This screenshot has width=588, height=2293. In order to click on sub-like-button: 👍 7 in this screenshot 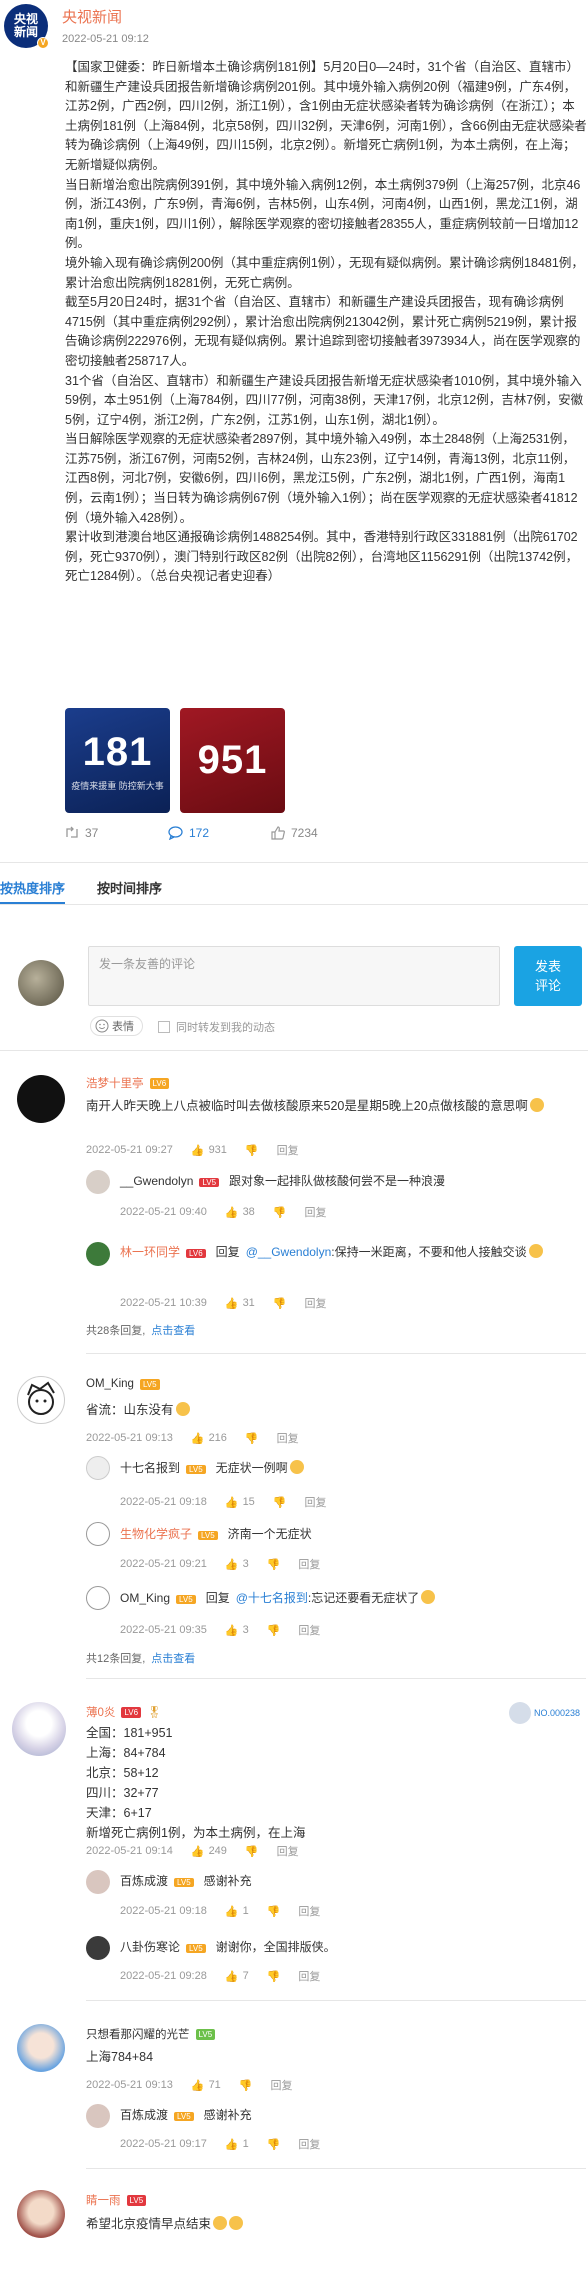, I will do `click(237, 1976)`.